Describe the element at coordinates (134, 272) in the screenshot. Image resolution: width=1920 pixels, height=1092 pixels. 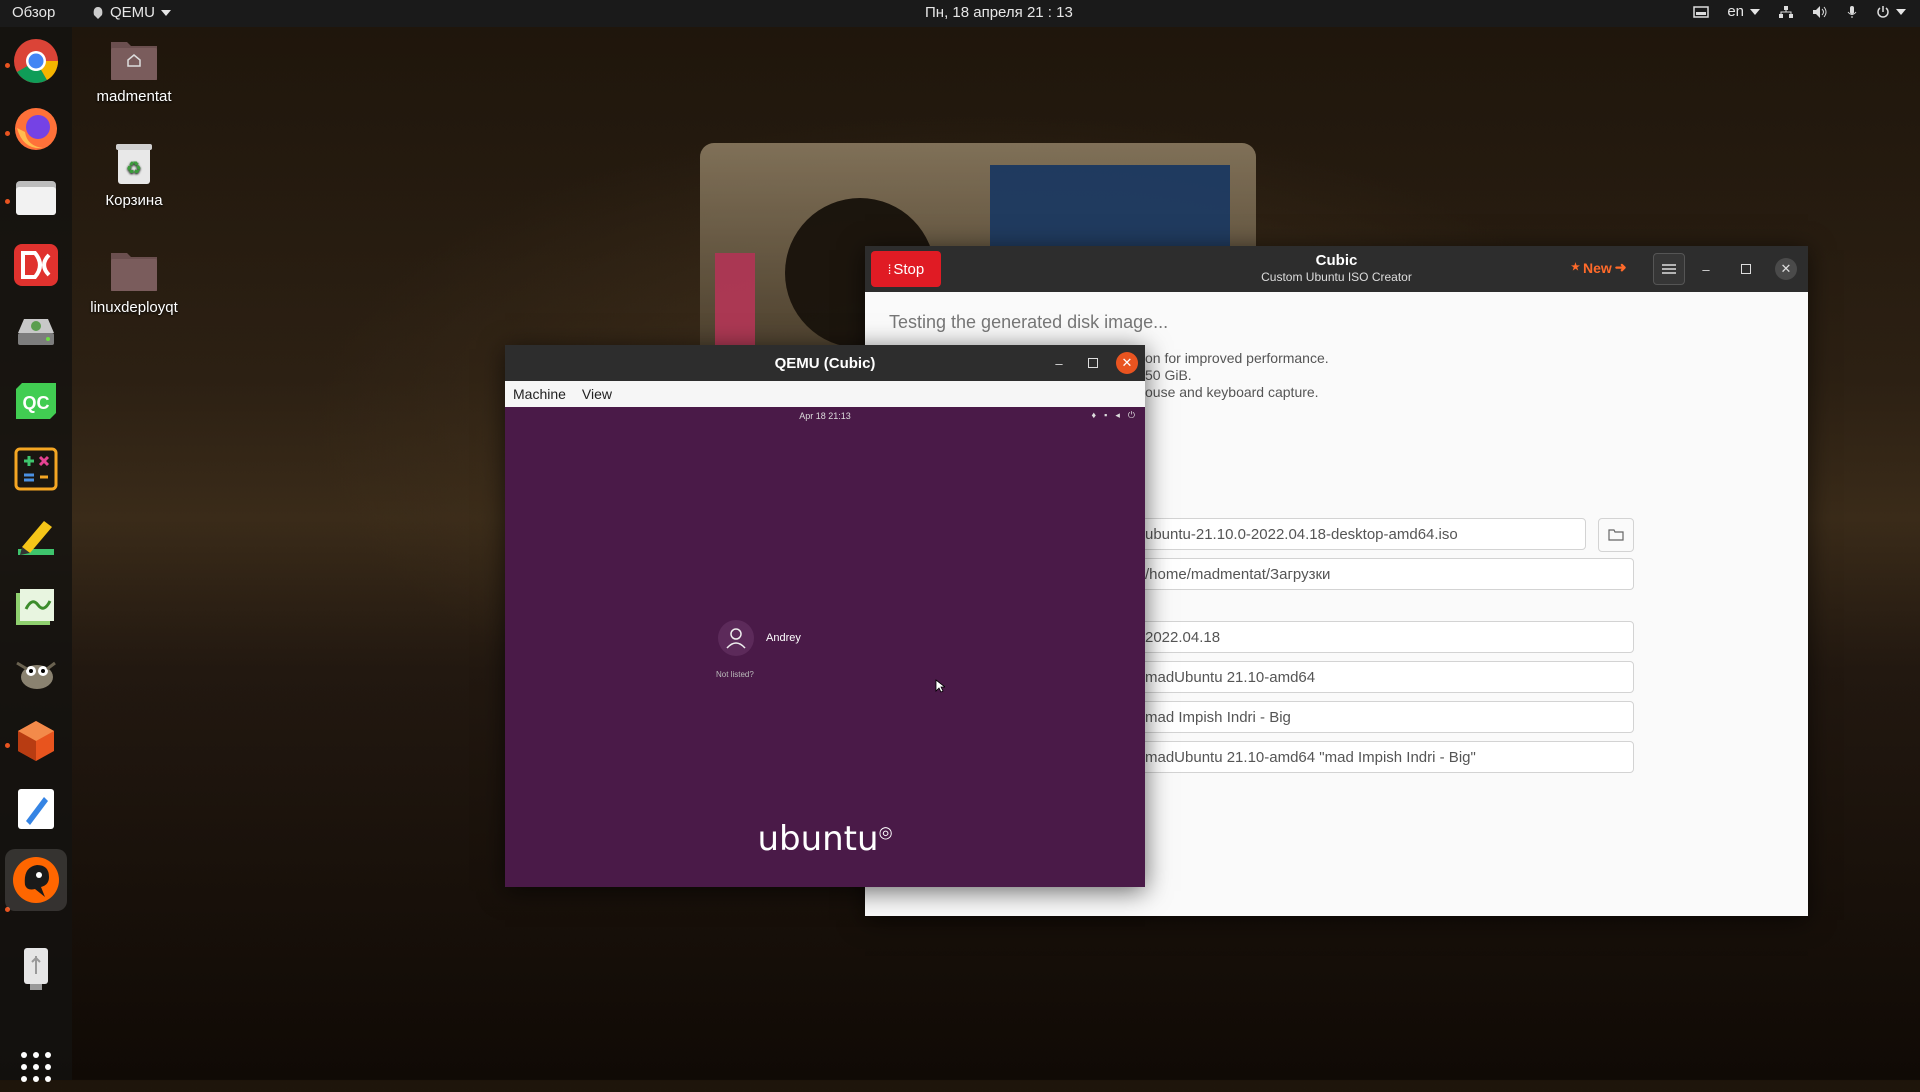
I see `folder-icon` at that location.